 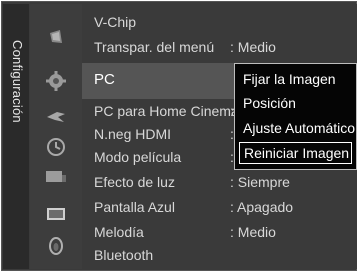 I want to click on menu-item-label: Bluetooth, so click(x=124, y=255).